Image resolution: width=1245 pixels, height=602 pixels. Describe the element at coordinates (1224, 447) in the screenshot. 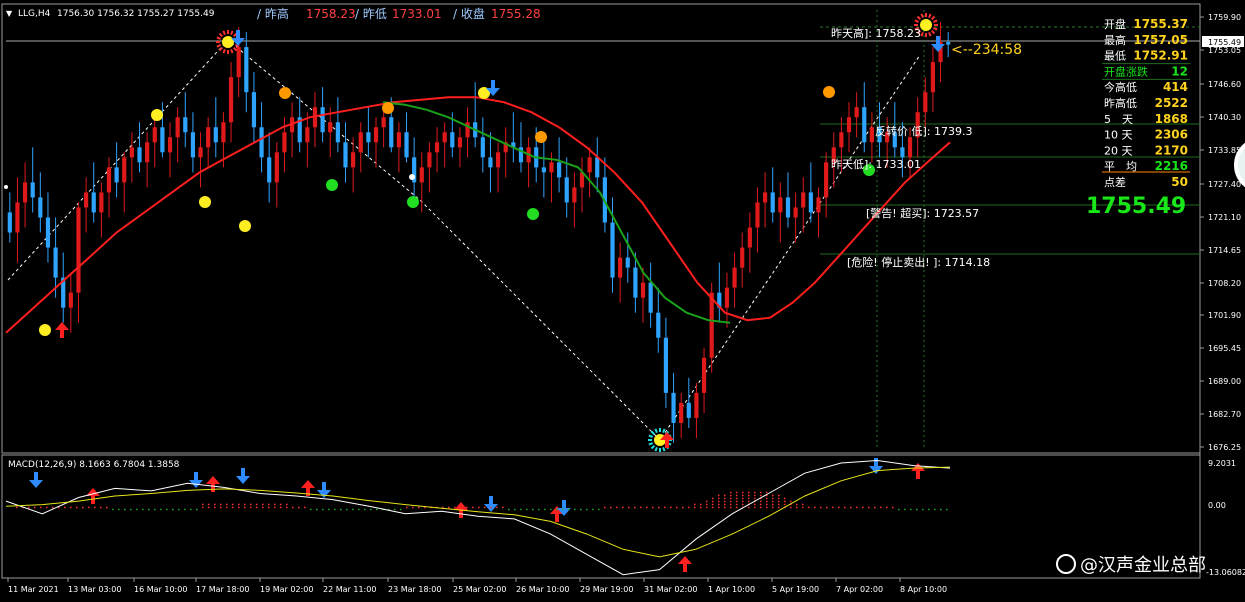

I see `price-tick-label: 1676.25` at that location.